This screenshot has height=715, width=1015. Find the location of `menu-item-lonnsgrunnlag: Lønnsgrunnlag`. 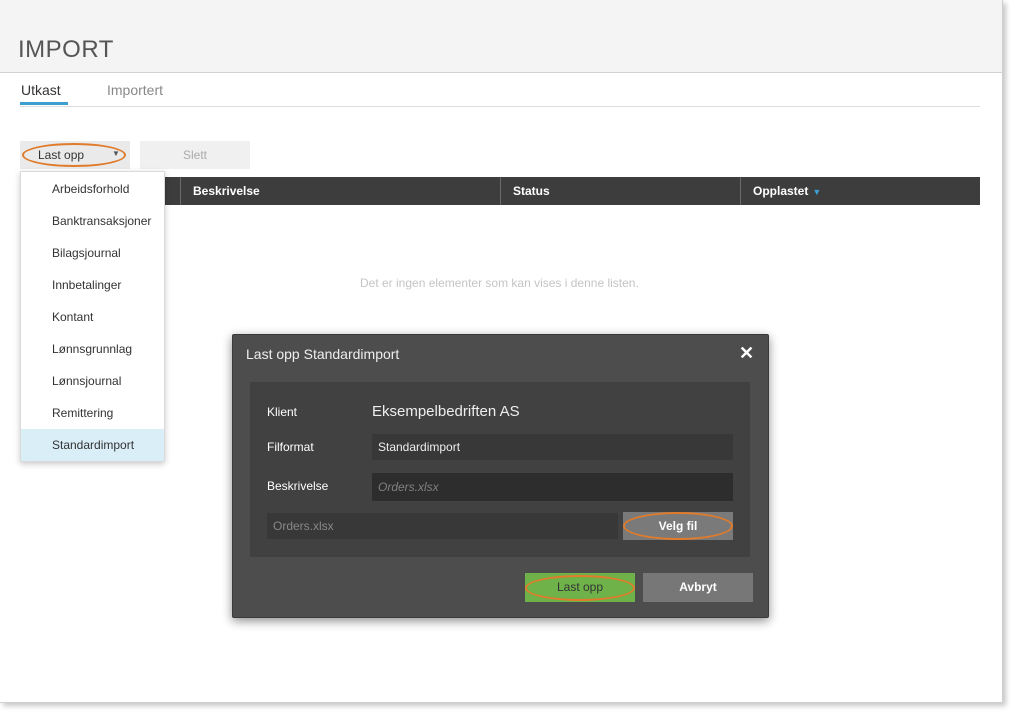

menu-item-lonnsgrunnlag: Lønnsgrunnlag is located at coordinates (92, 349).